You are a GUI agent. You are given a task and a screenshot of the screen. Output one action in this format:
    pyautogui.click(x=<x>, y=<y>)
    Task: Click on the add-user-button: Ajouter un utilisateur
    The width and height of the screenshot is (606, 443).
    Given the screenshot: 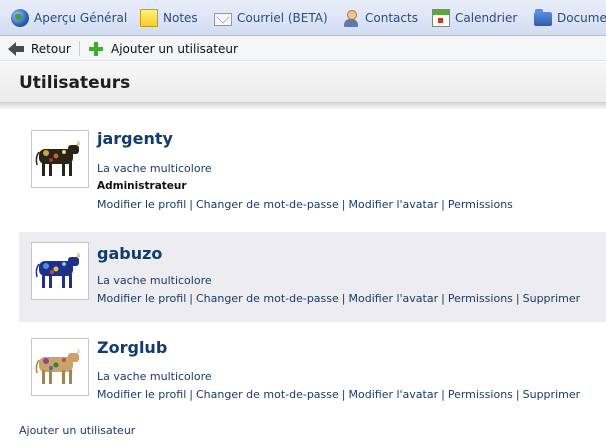 What is the action you would take?
    pyautogui.click(x=163, y=49)
    